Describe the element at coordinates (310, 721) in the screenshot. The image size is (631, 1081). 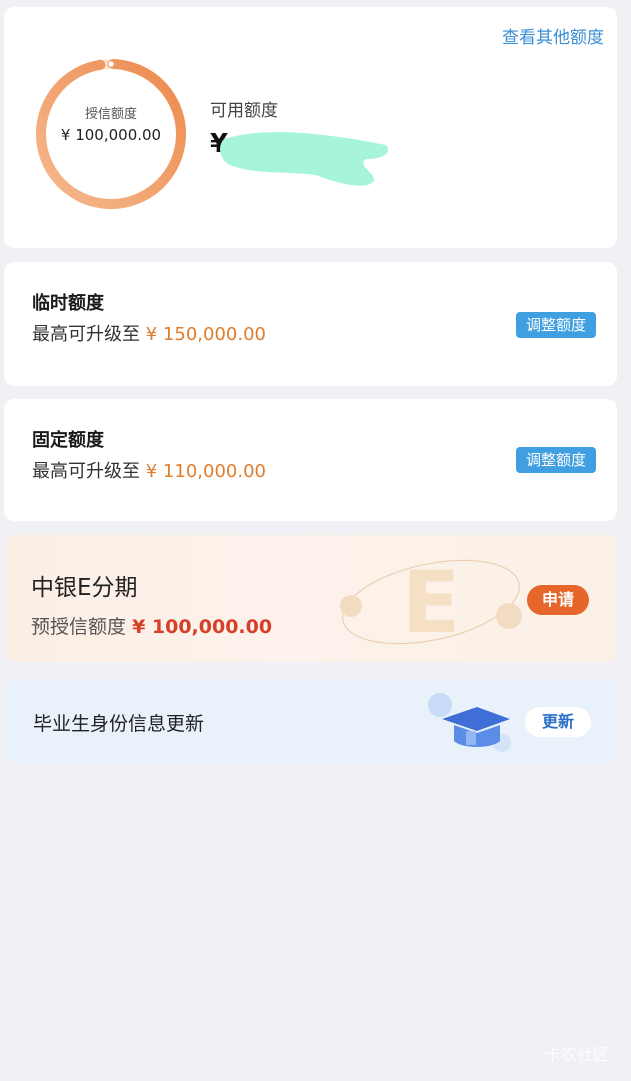
I see `graduate-update-card: 毕业生身份信息更新 更新` at that location.